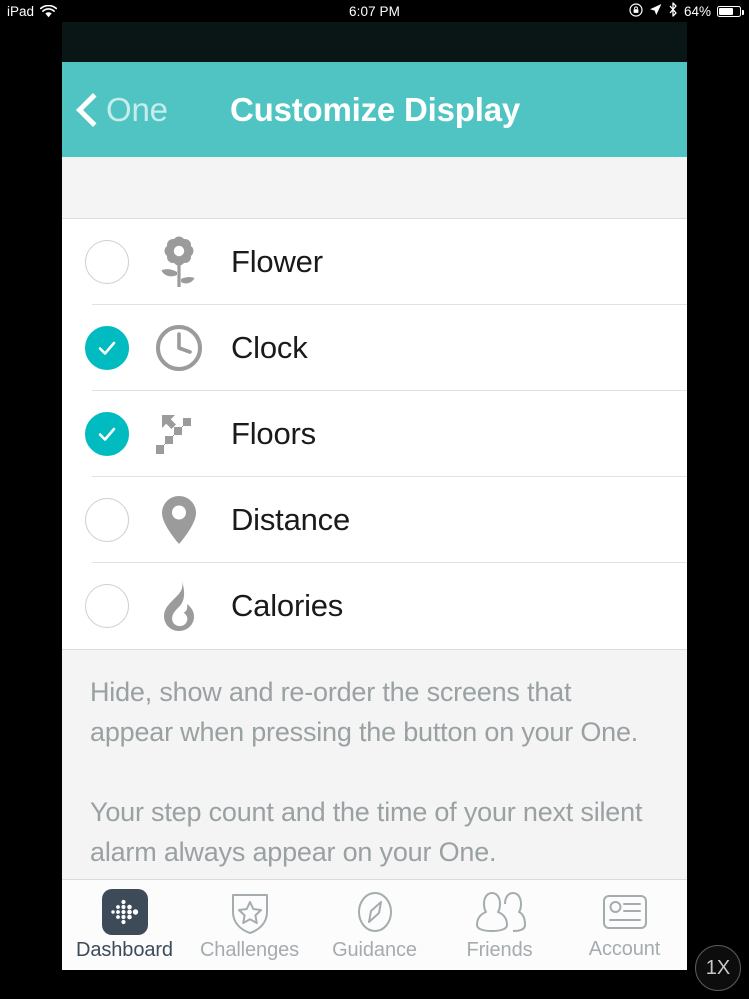 This screenshot has width=749, height=999. I want to click on tab-challenges: Challenges, so click(249, 925).